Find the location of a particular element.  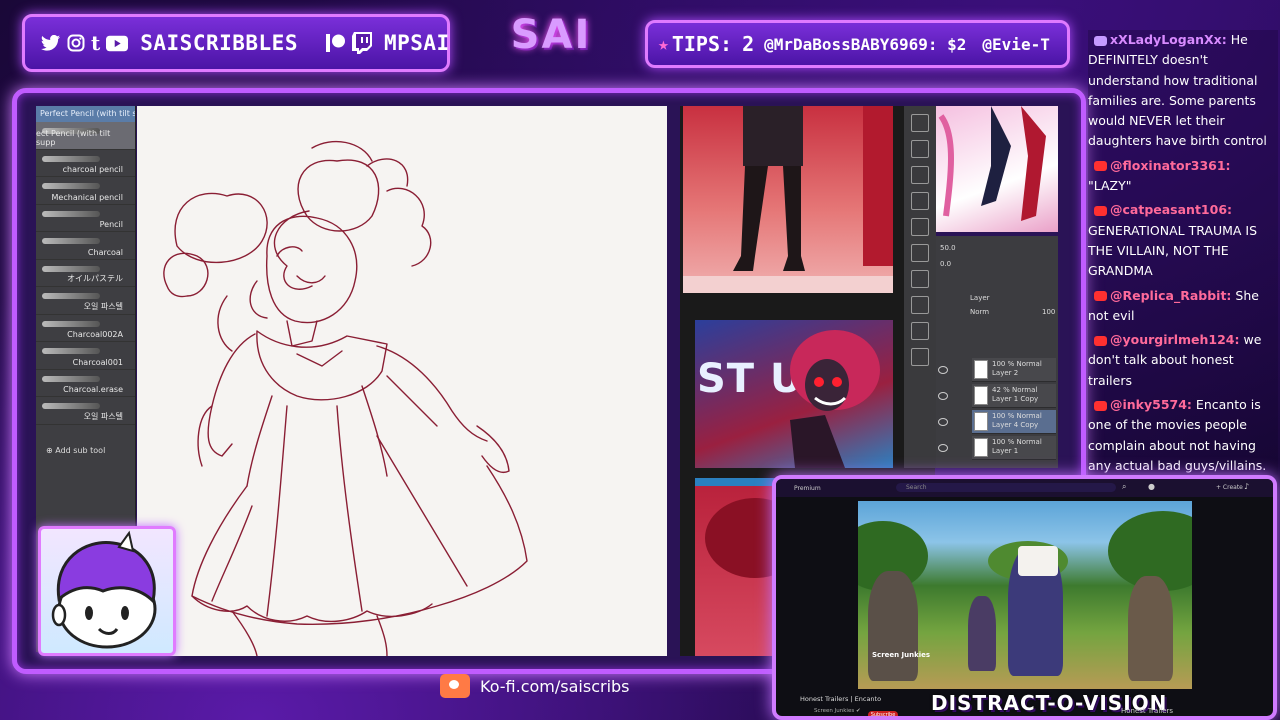

sai-tool-column is located at coordinates (920, 287).